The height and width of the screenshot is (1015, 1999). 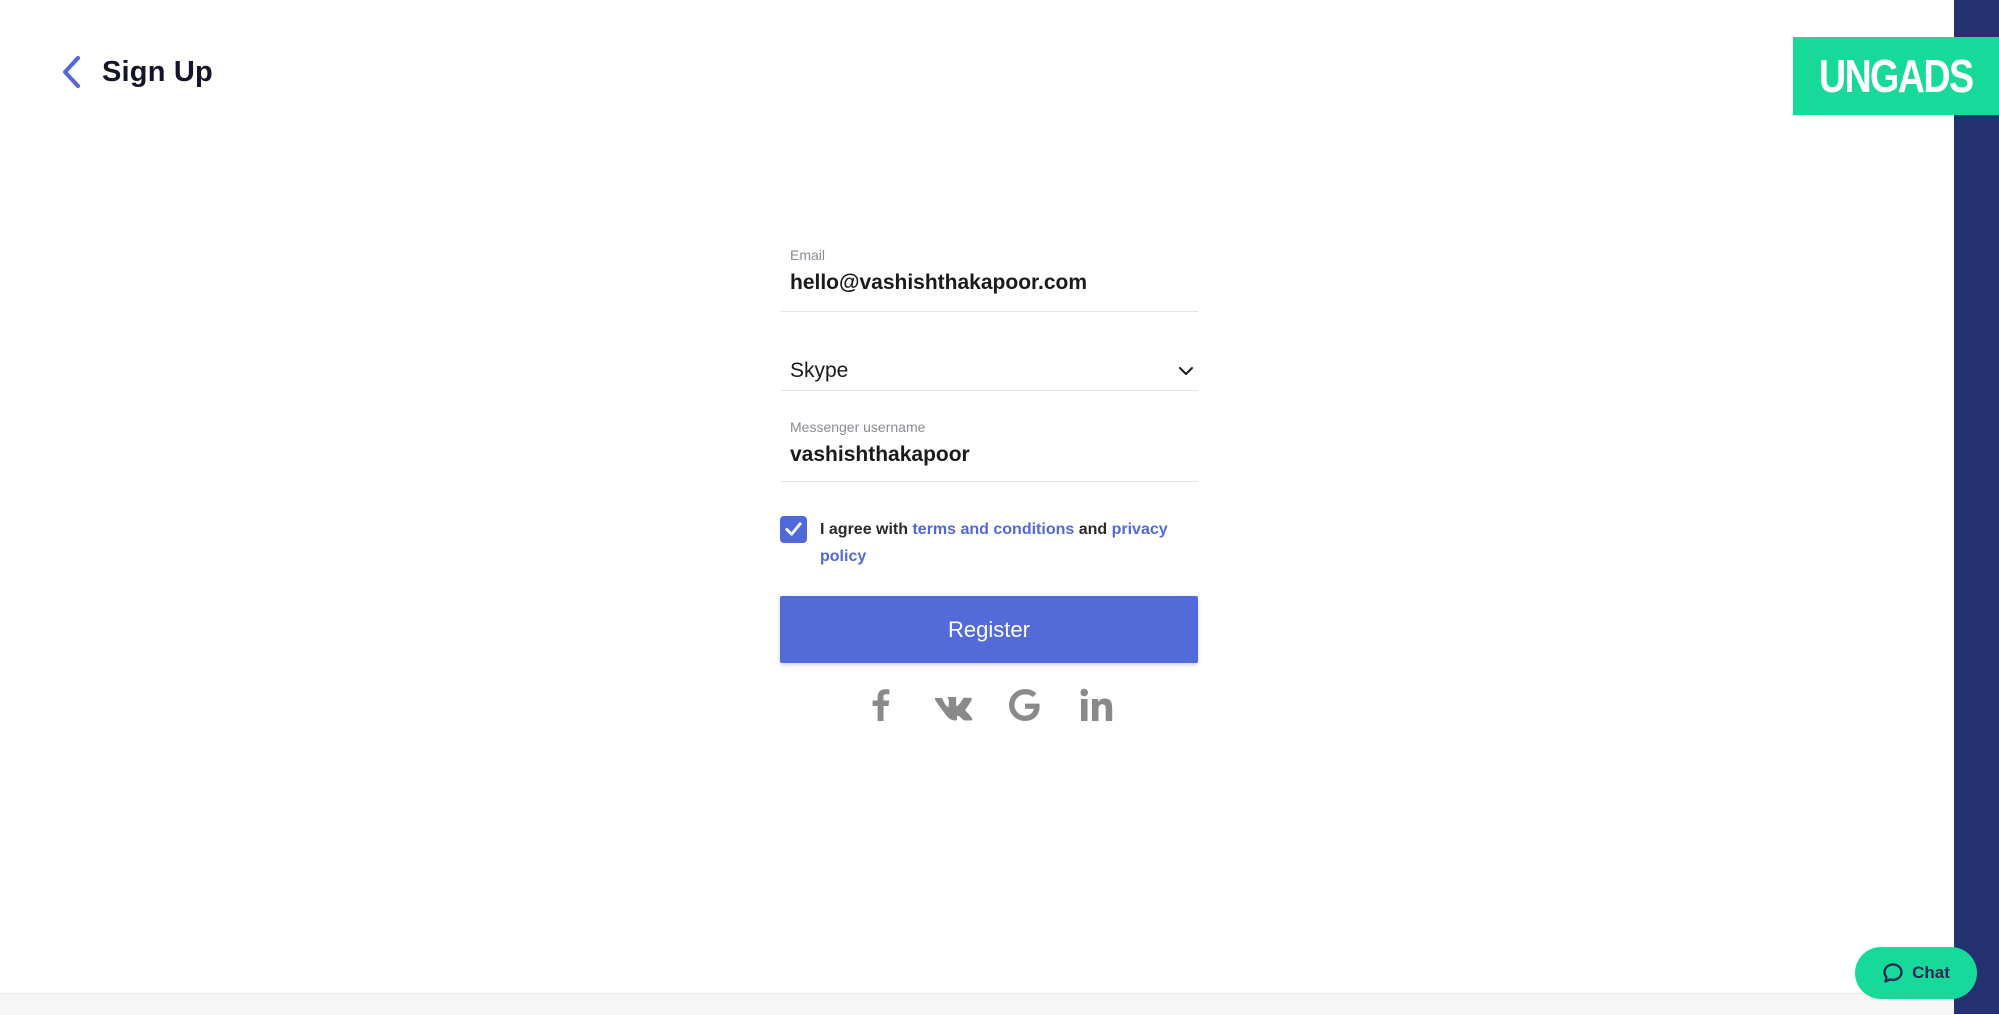 What do you see at coordinates (1976, 507) in the screenshot?
I see `right-side-bar` at bounding box center [1976, 507].